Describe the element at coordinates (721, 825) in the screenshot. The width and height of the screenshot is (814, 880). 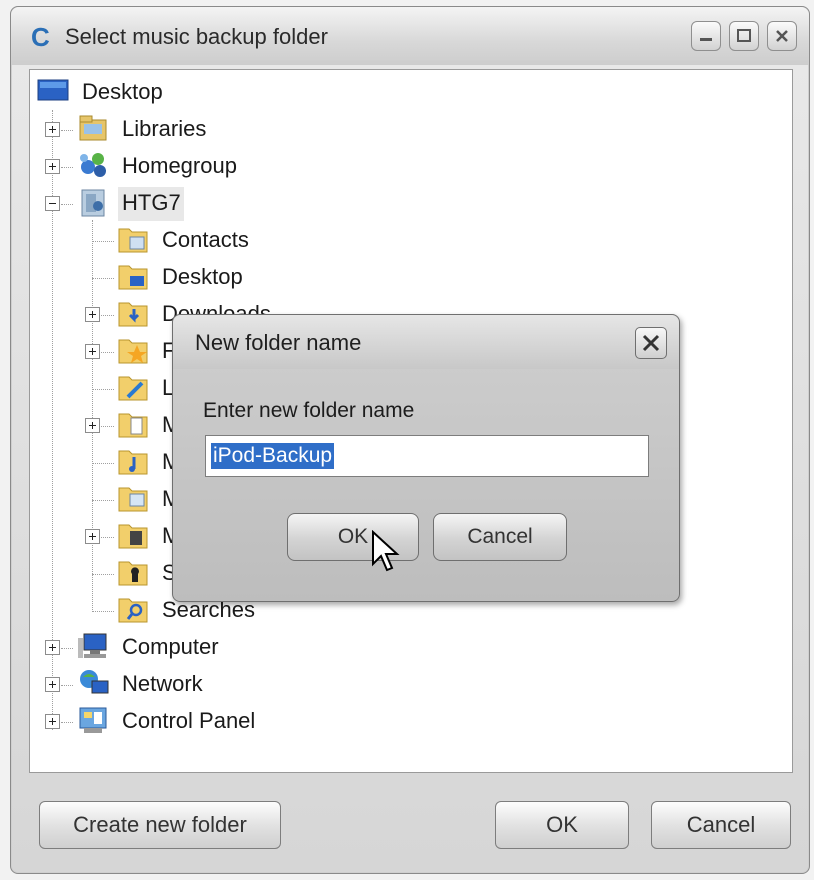
I see `cancel-button: Cancel` at that location.